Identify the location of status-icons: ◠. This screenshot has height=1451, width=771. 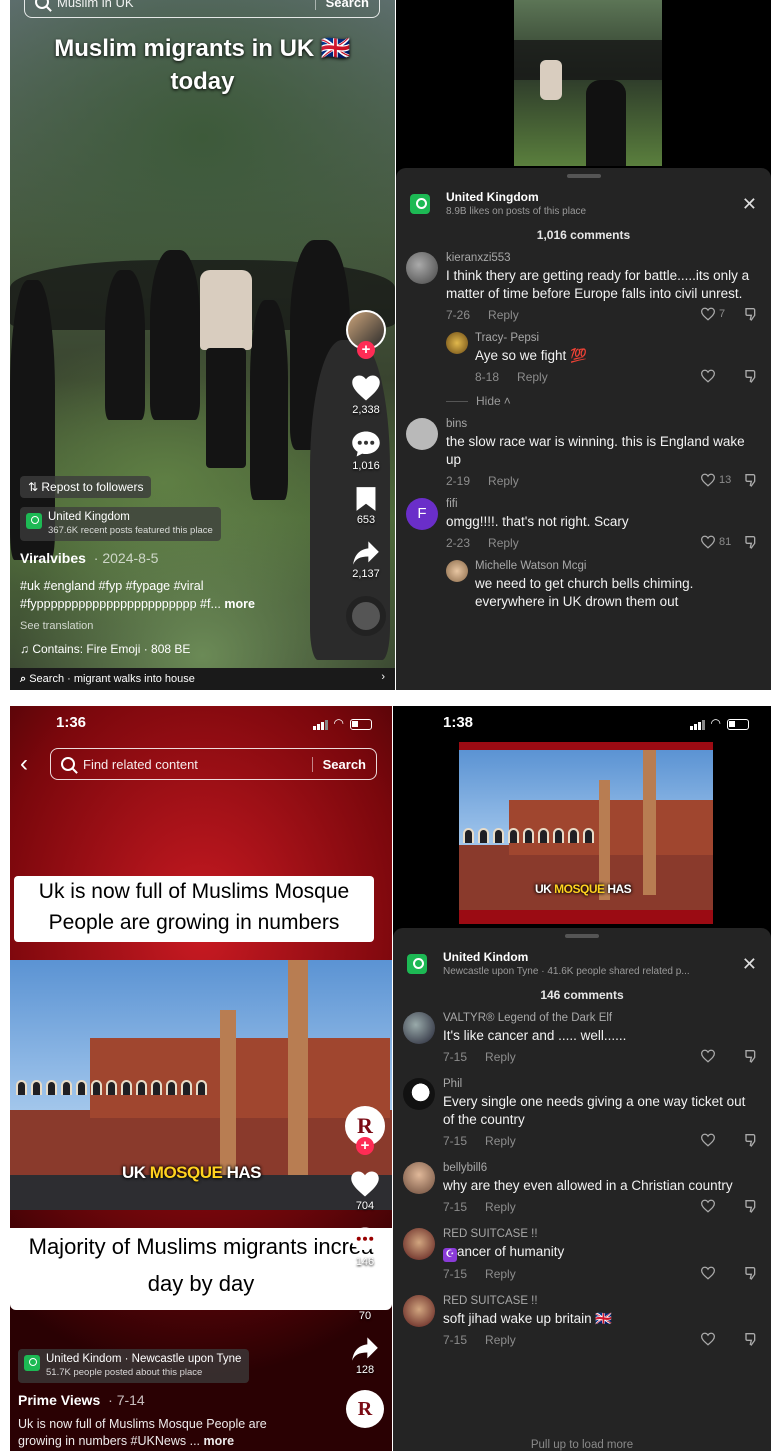
(719, 723).